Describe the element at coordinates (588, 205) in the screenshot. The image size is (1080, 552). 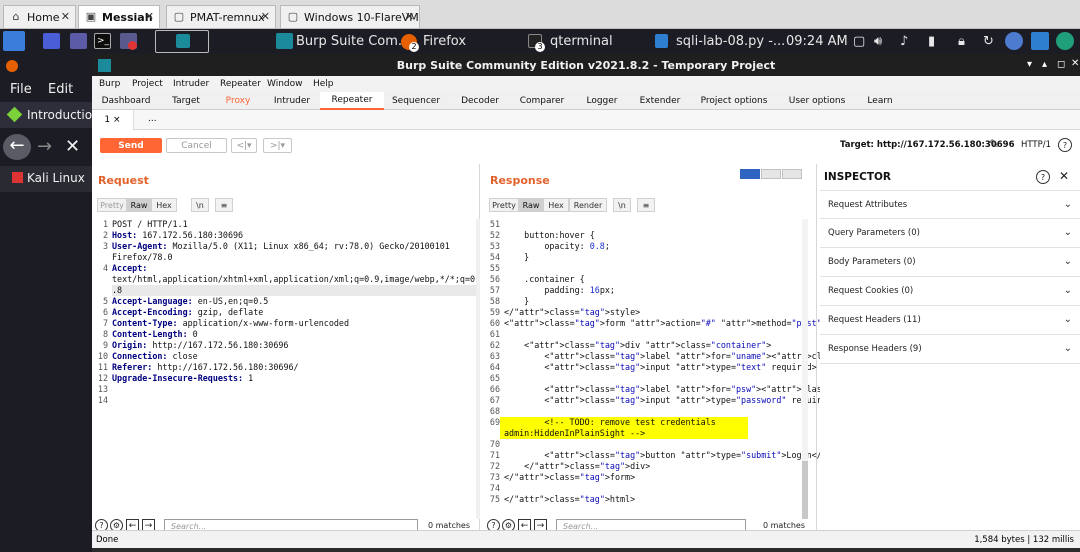
I see `mode-render: Render` at that location.